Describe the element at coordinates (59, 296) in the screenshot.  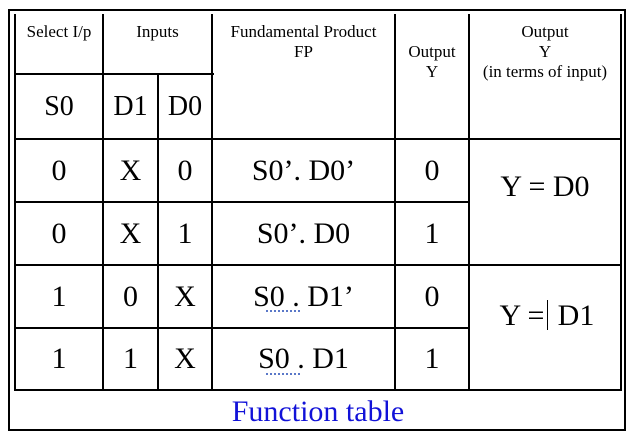
I see `table-row-3-s0: 1` at that location.